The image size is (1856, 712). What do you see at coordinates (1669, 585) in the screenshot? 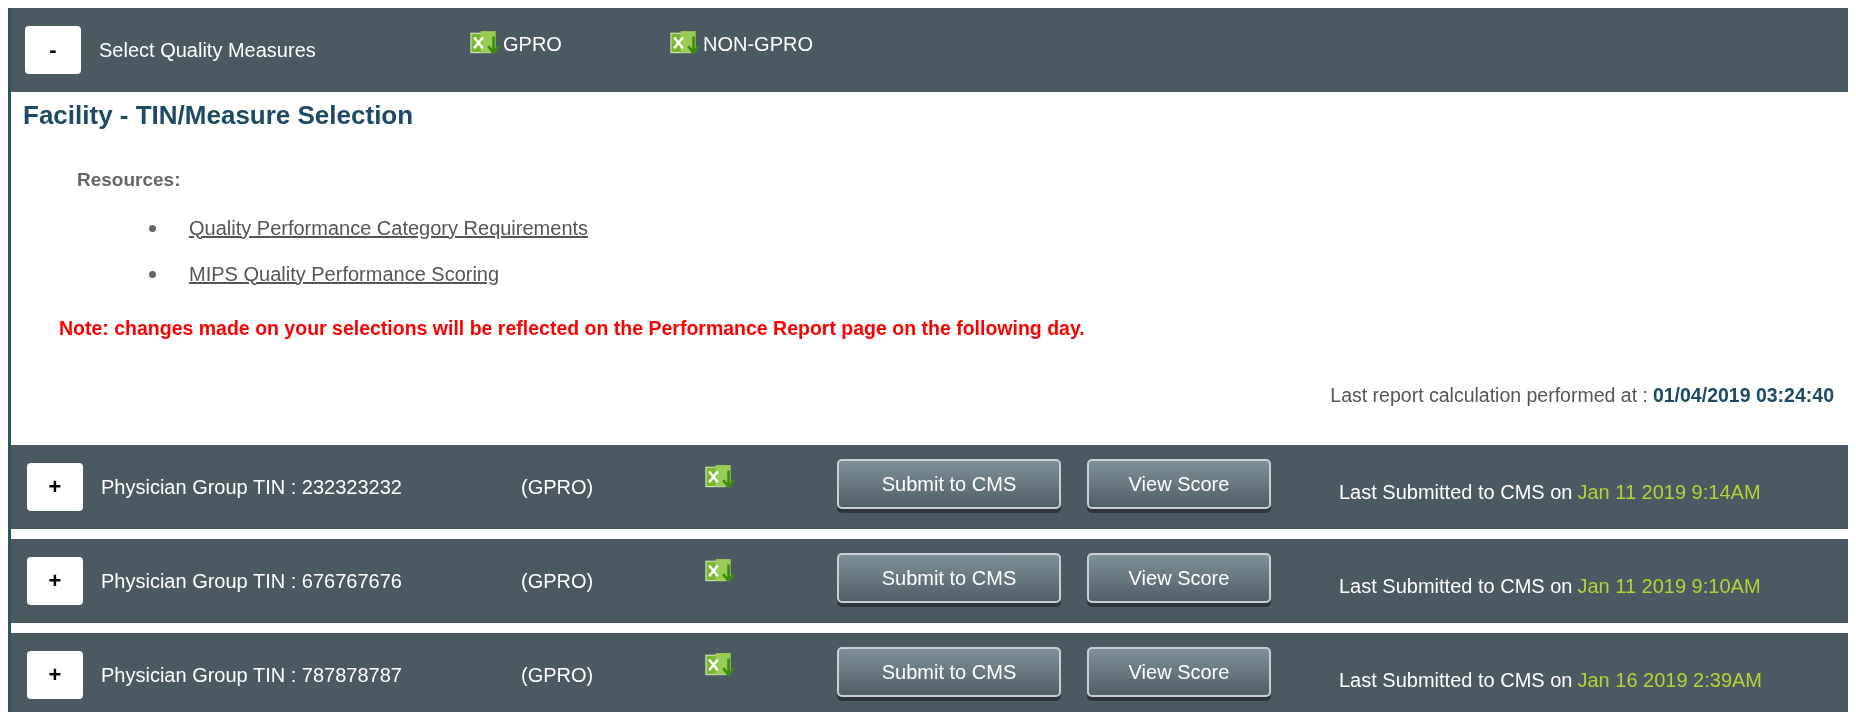
I see `submitted-date: Jan 11 2019 9:10AM` at bounding box center [1669, 585].